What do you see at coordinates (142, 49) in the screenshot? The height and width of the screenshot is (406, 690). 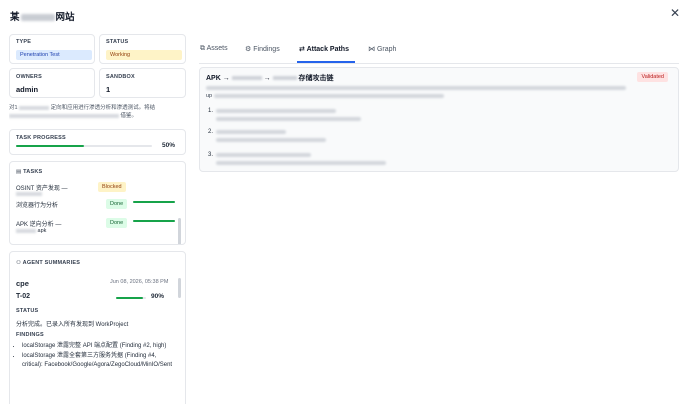 I see `info-card-status: STATUS Working` at bounding box center [142, 49].